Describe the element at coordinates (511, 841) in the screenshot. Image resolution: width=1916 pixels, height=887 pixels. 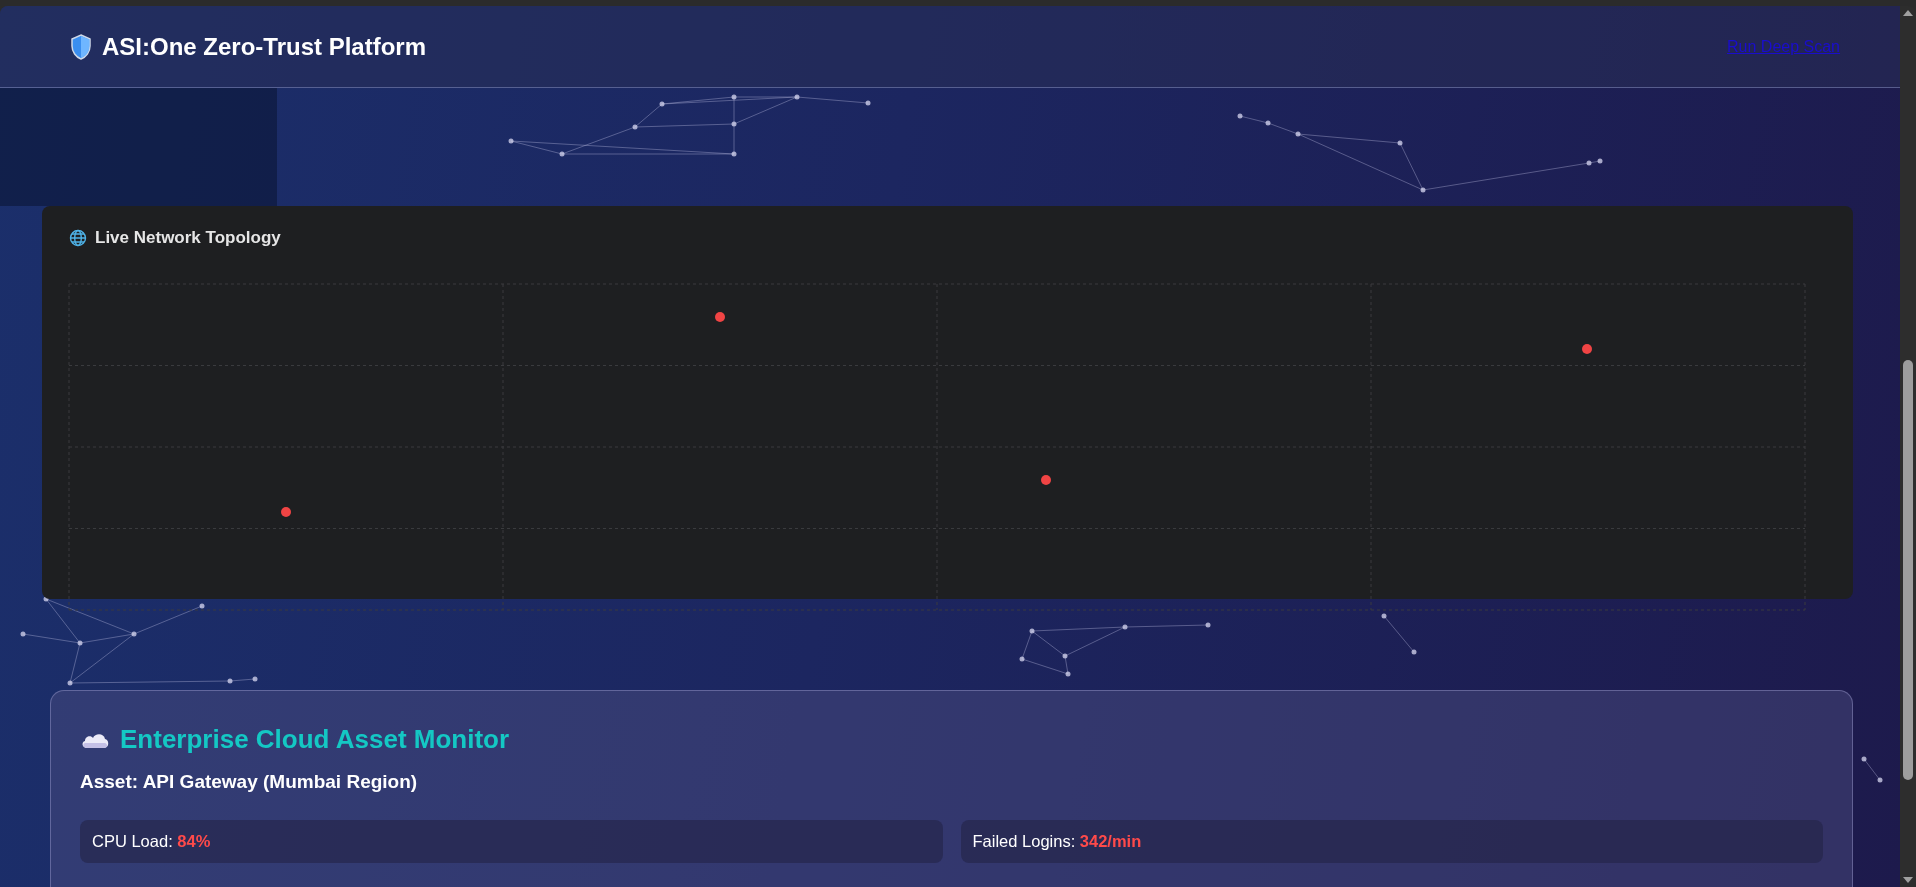
I see `metric-row: CPU Load: 84%` at that location.